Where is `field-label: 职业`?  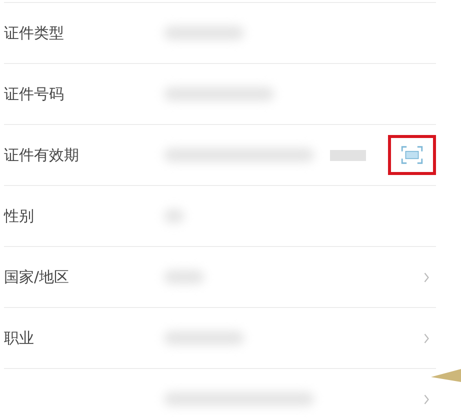
field-label: 职业 is located at coordinates (19, 338).